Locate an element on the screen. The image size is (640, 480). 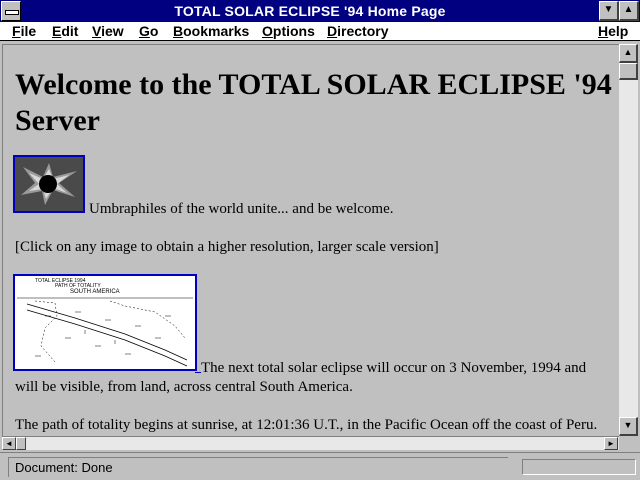
corona-graphic is located at coordinates (49, 184).